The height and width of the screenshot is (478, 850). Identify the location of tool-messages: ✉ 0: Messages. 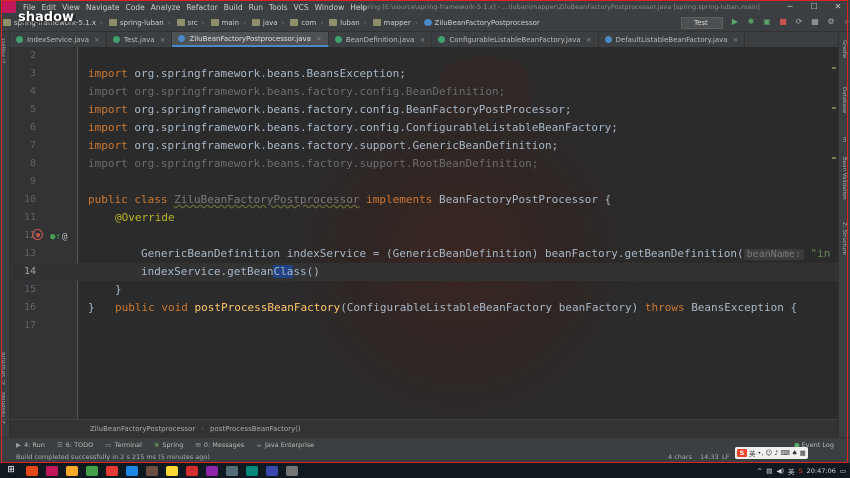
(219, 445).